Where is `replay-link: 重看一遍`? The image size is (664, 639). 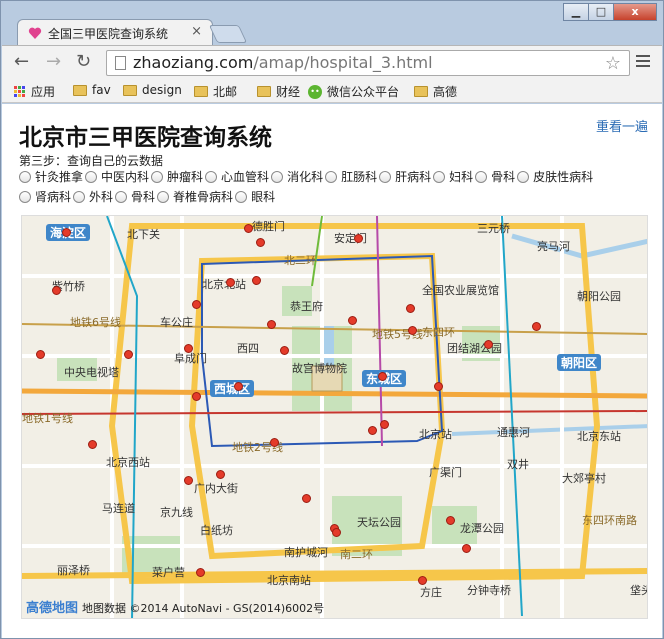 replay-link: 重看一遍 is located at coordinates (622, 125).